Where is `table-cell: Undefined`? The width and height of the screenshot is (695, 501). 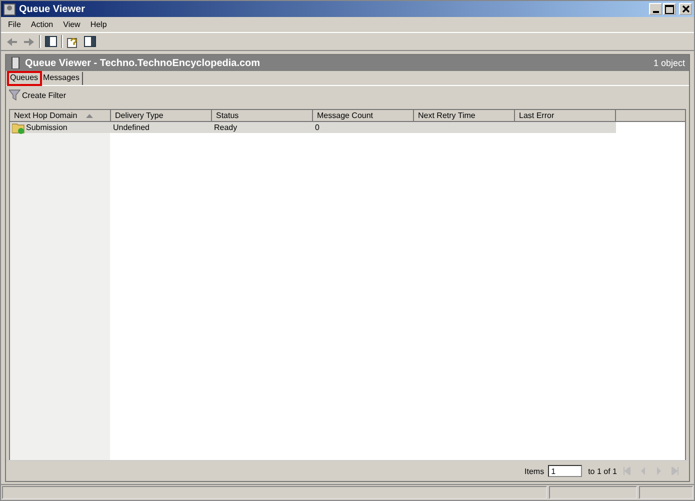 table-cell: Undefined is located at coordinates (131, 127).